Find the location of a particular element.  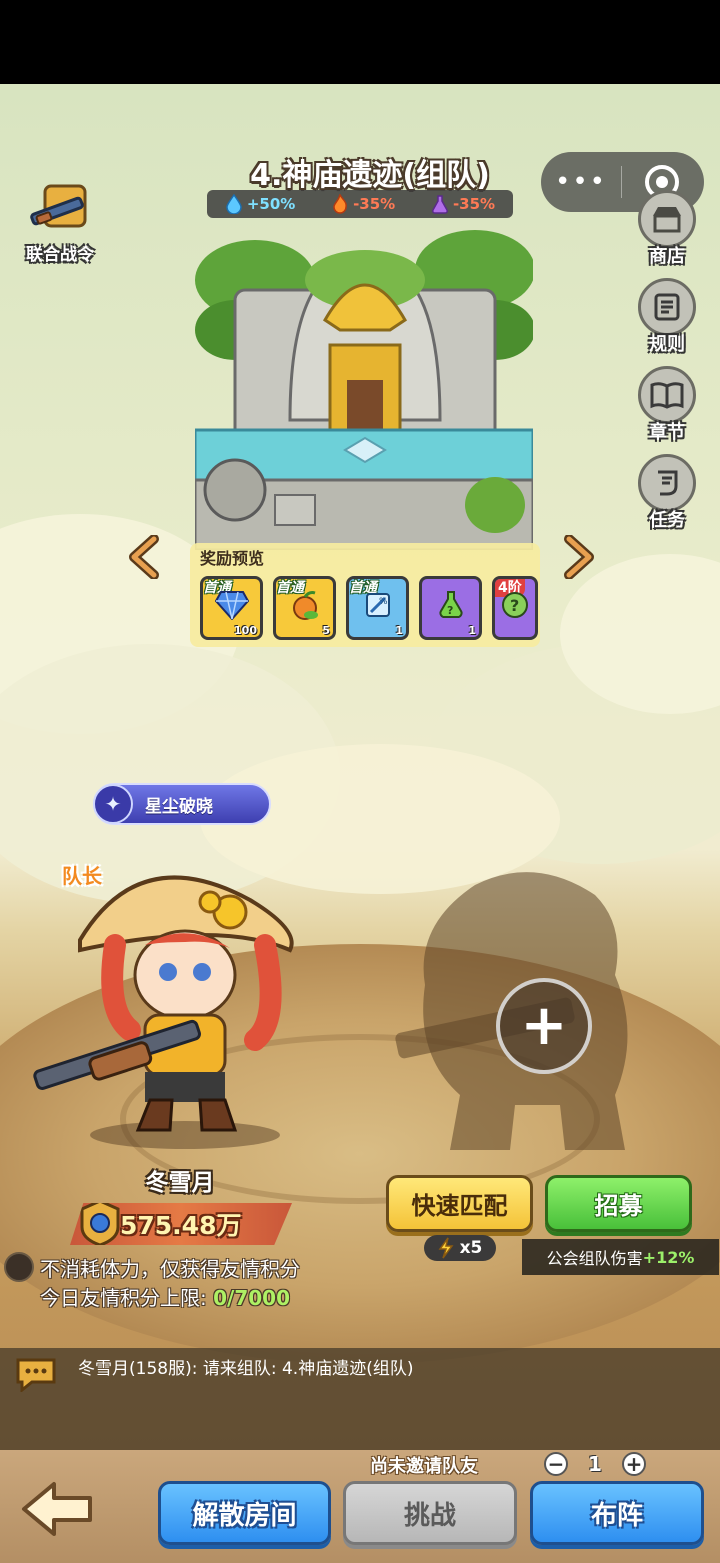

star-gem-icon: ✦ is located at coordinates (113, 804).